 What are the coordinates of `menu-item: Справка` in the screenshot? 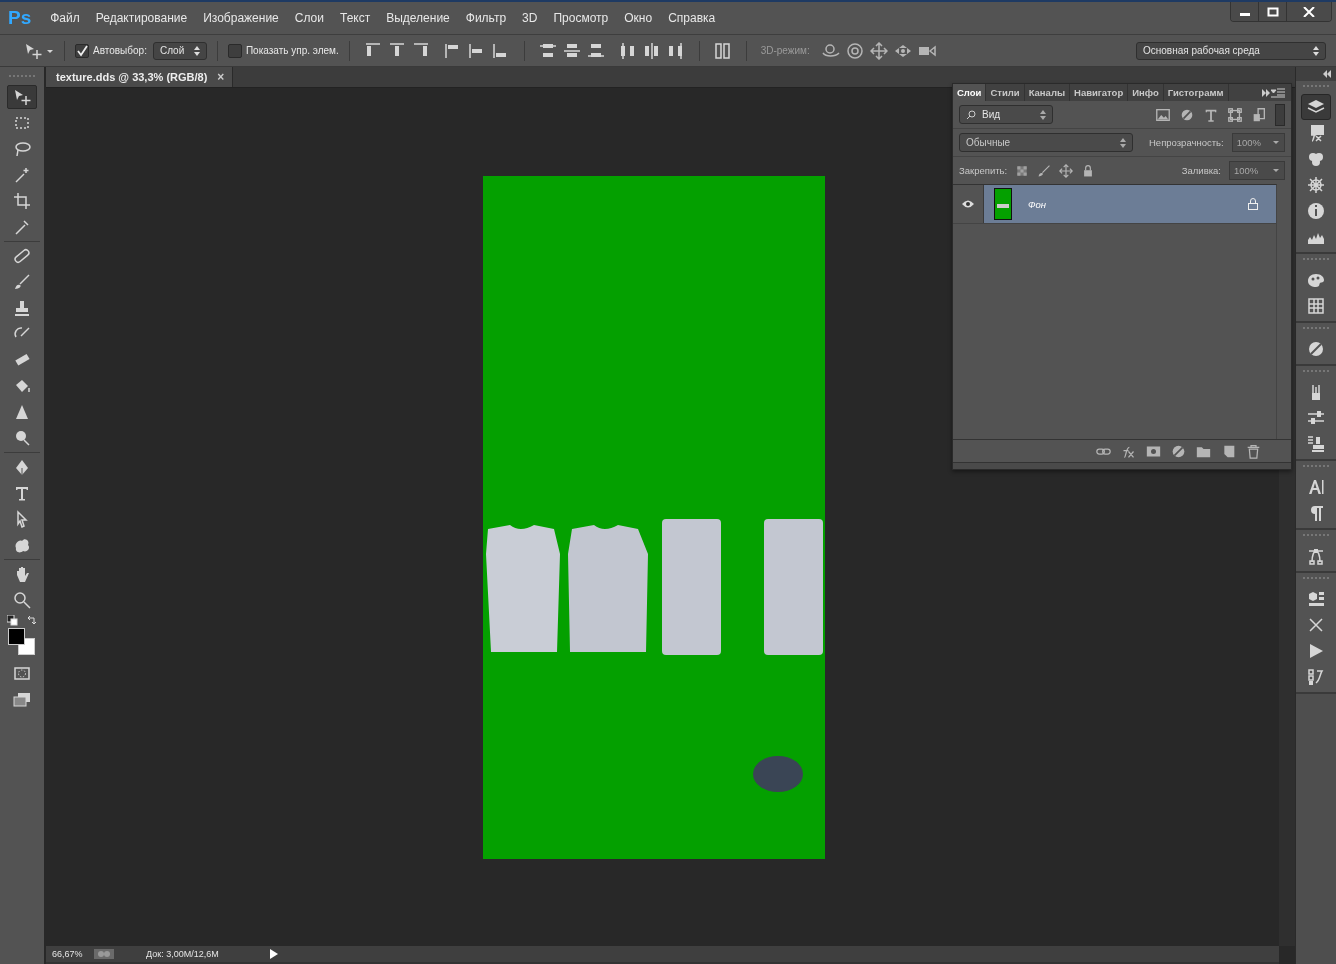 It's located at (692, 18).